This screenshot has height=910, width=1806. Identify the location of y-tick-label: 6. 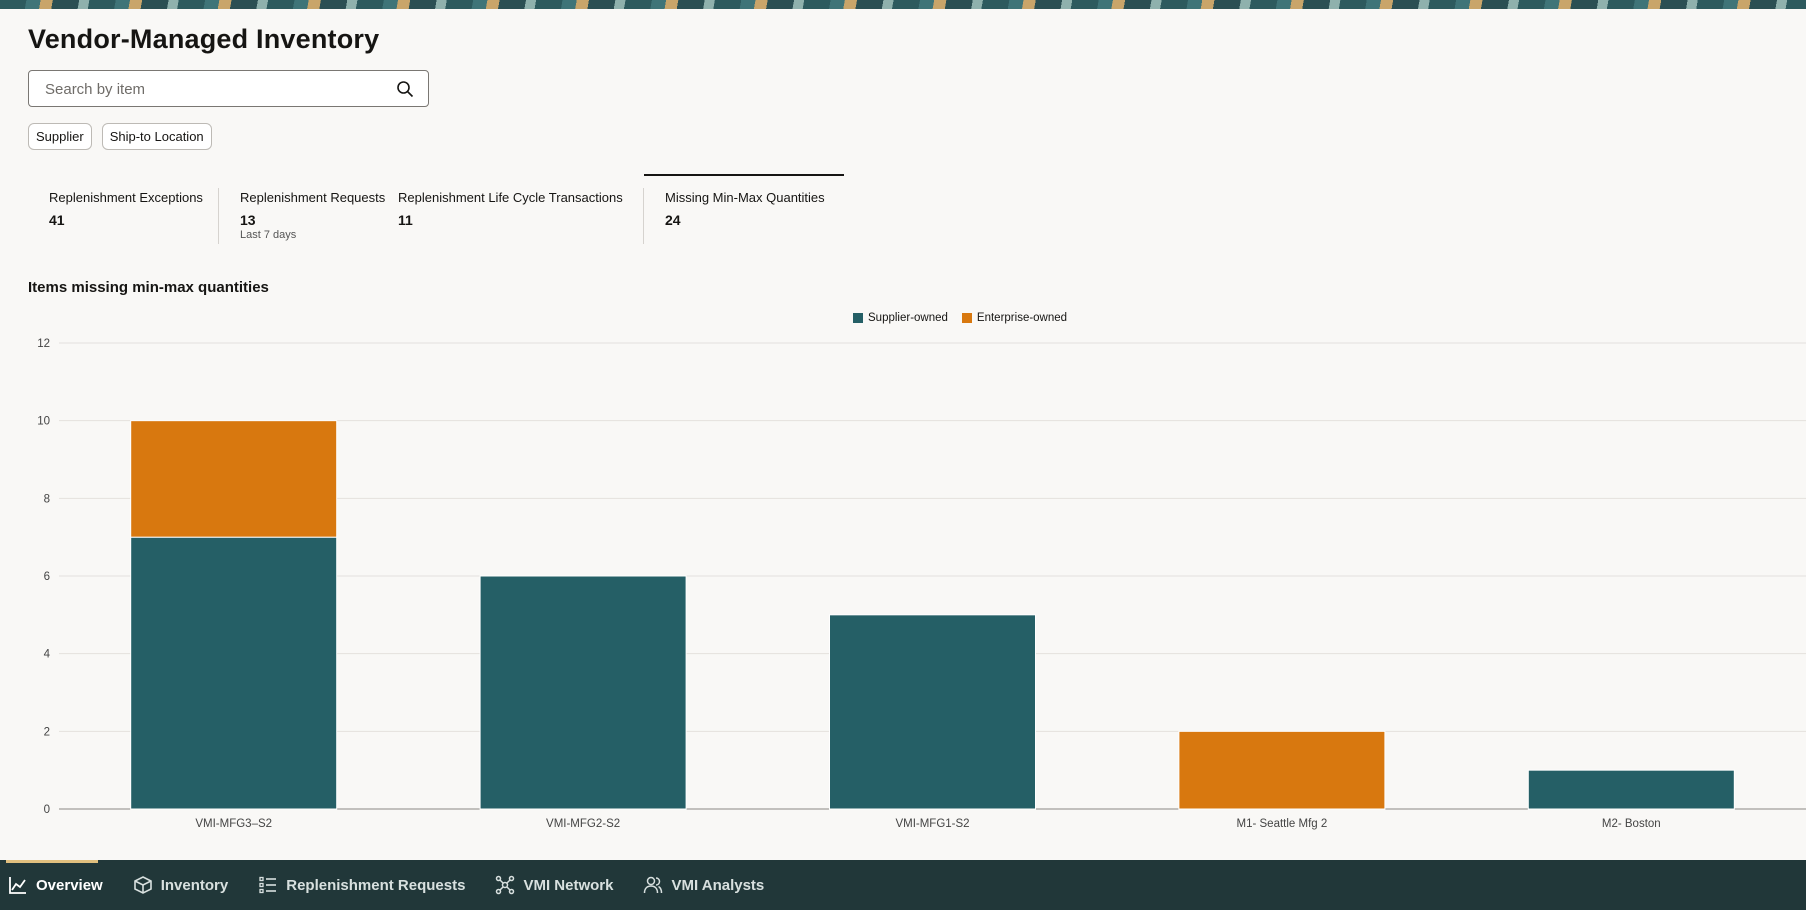
(47, 577).